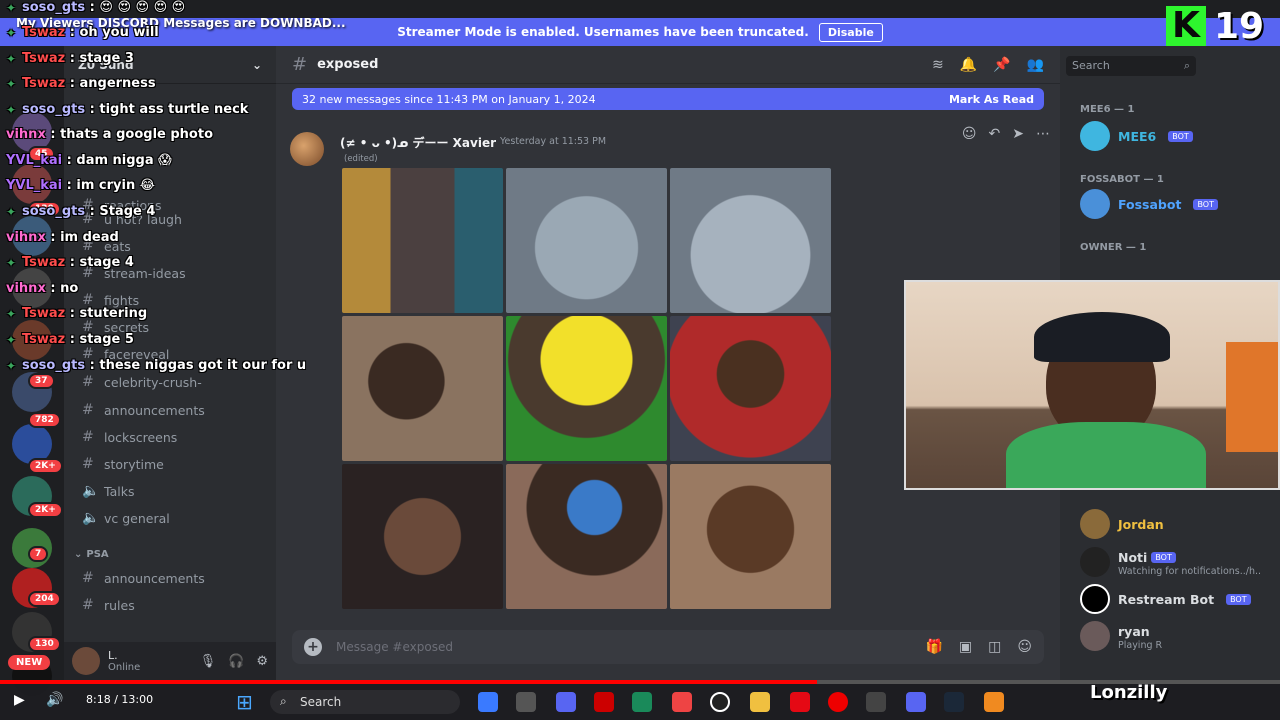 The height and width of the screenshot is (720, 1280). What do you see at coordinates (244, 702) in the screenshot?
I see `windows-icon: ⊞` at bounding box center [244, 702].